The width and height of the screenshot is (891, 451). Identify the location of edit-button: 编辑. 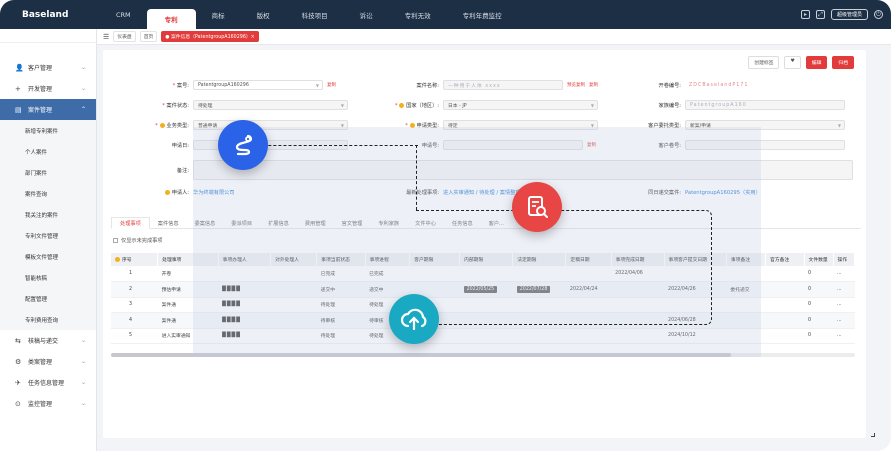
(816, 62).